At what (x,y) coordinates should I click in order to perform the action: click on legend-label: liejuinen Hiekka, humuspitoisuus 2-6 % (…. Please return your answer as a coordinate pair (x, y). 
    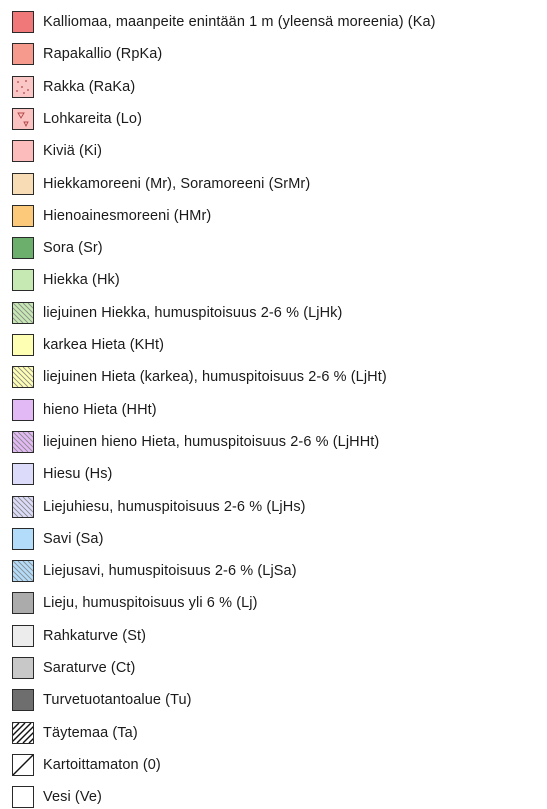
    Looking at the image, I should click on (193, 312).